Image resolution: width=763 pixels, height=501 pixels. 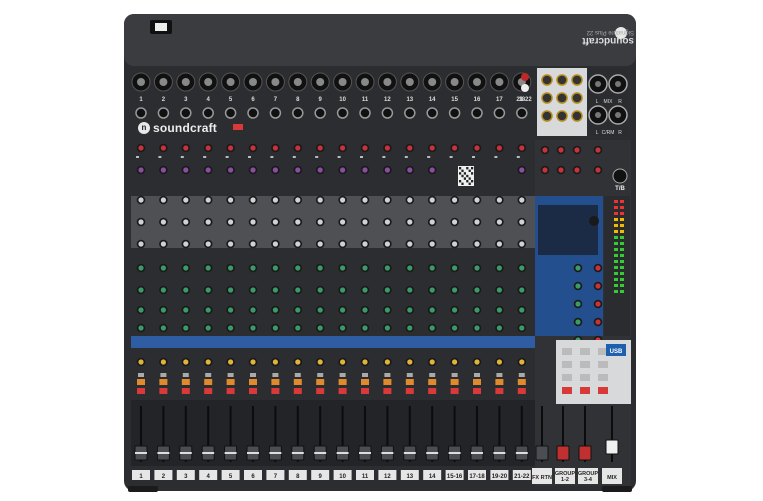 I want to click on usb-mode-button, so click(x=238, y=127).